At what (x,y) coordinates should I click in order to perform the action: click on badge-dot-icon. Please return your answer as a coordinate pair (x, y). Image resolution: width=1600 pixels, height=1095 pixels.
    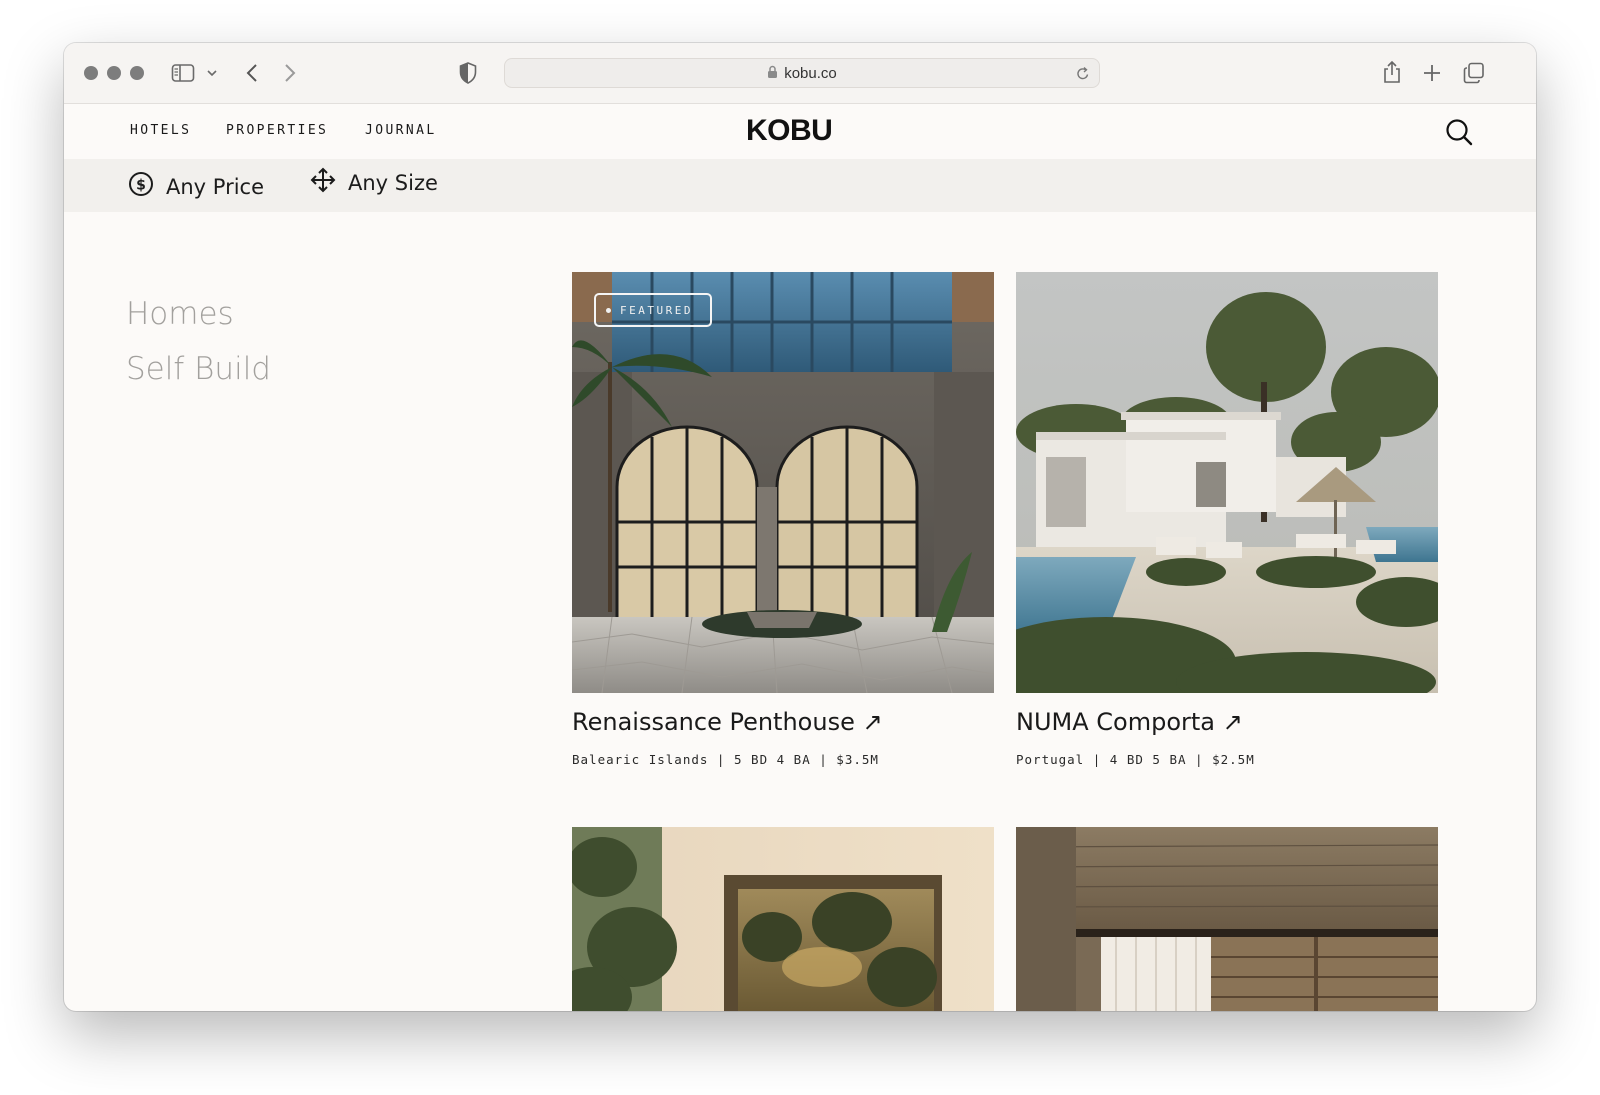
    Looking at the image, I should click on (608, 310).